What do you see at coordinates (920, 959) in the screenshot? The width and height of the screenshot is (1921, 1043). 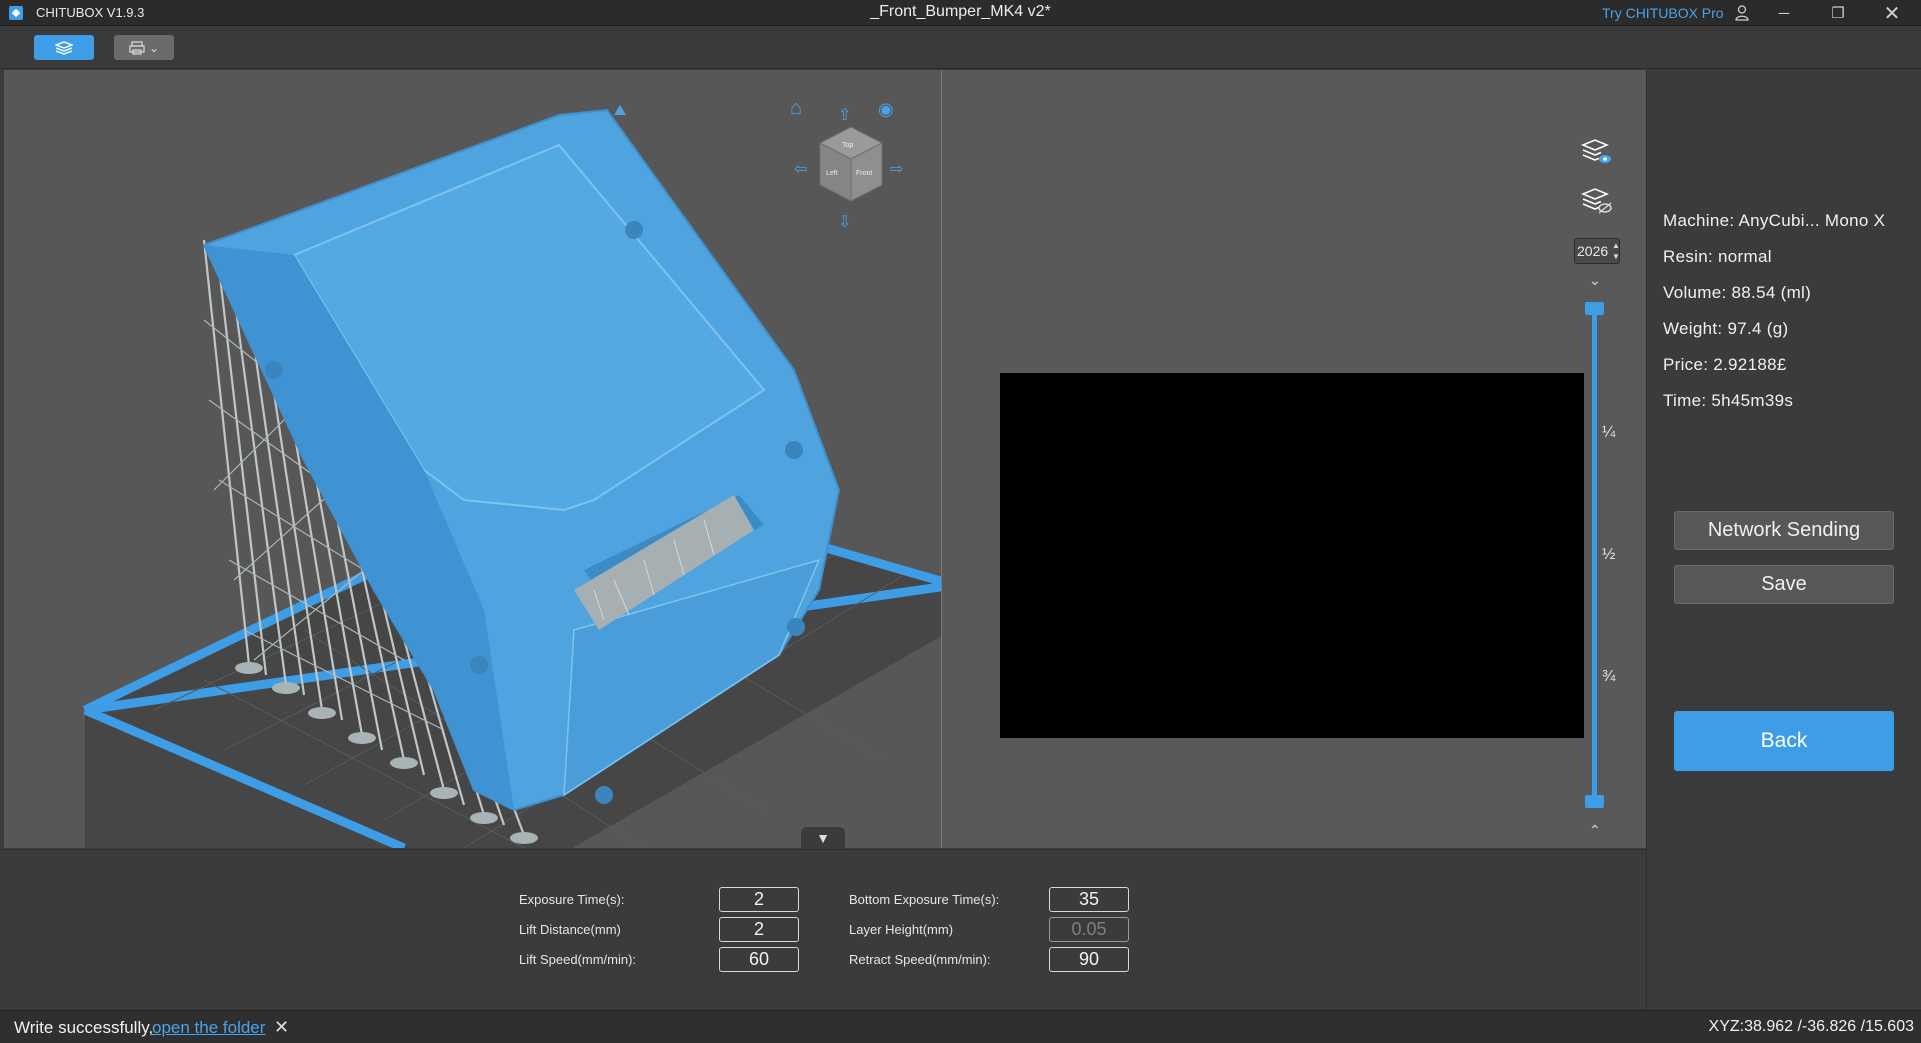 I see `retract-speed-label: Retract Speed(mm/min):` at bounding box center [920, 959].